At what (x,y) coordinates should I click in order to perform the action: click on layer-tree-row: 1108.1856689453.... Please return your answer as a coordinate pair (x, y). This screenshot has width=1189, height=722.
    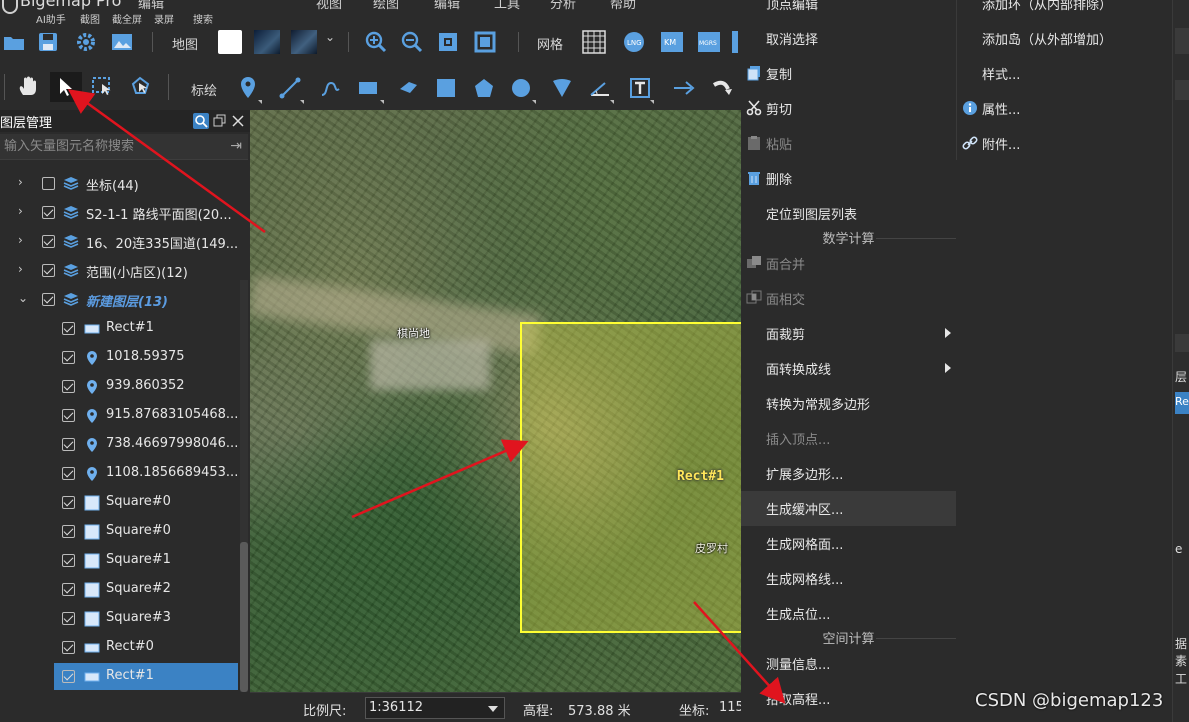
    Looking at the image, I should click on (119, 474).